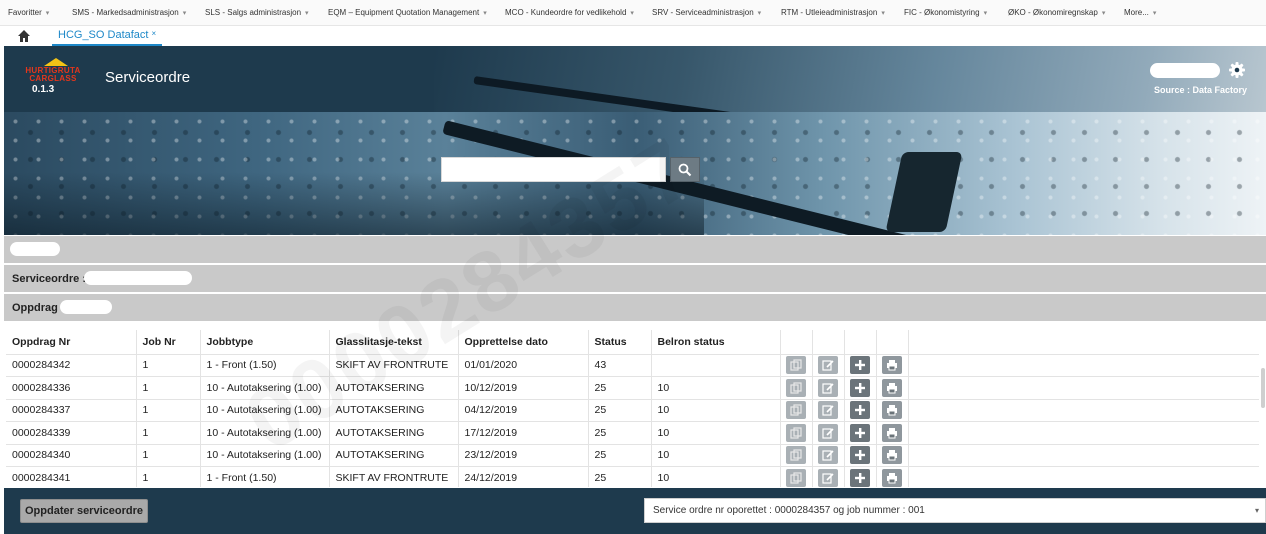  Describe the element at coordinates (394, 342) in the screenshot. I see `column-header: Glasslitasje-tekst` at that location.